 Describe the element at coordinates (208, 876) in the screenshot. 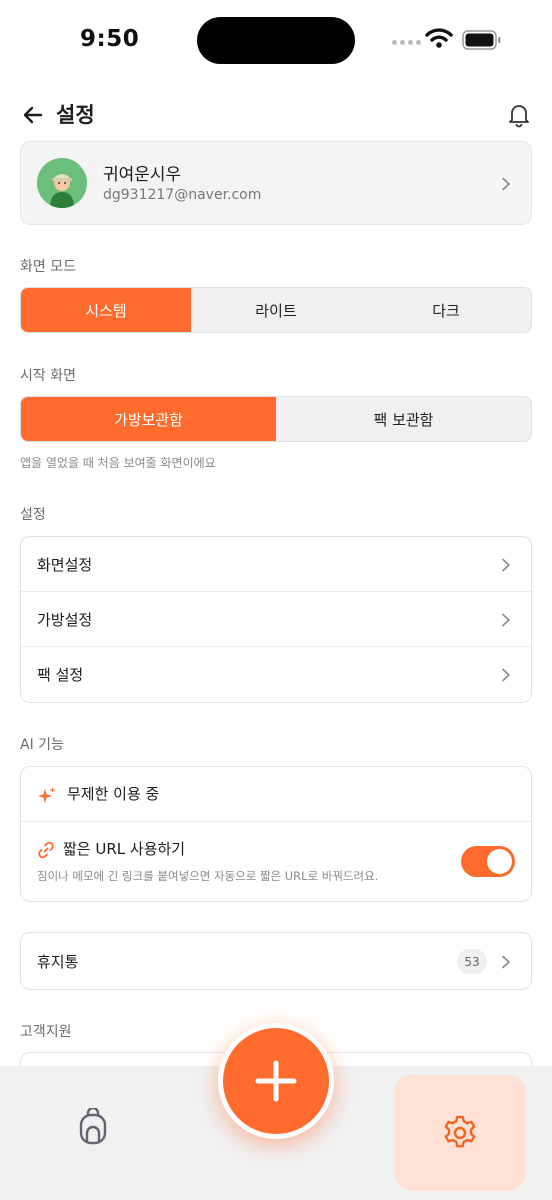

I see `short-url-description: 짐이나 메모에 긴 링크를 붙여넣으면 자동으로 짧은 URL로 바꿔드려요.` at that location.